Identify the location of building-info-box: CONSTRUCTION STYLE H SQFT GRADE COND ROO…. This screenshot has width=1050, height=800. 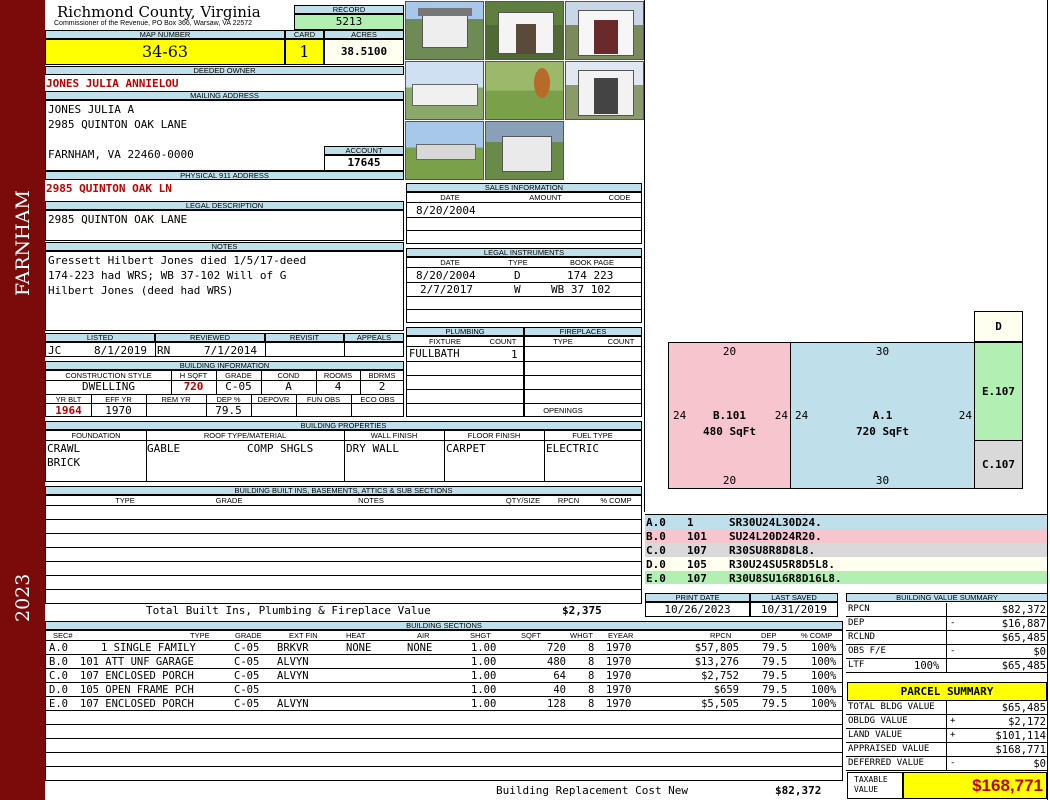
(224, 393).